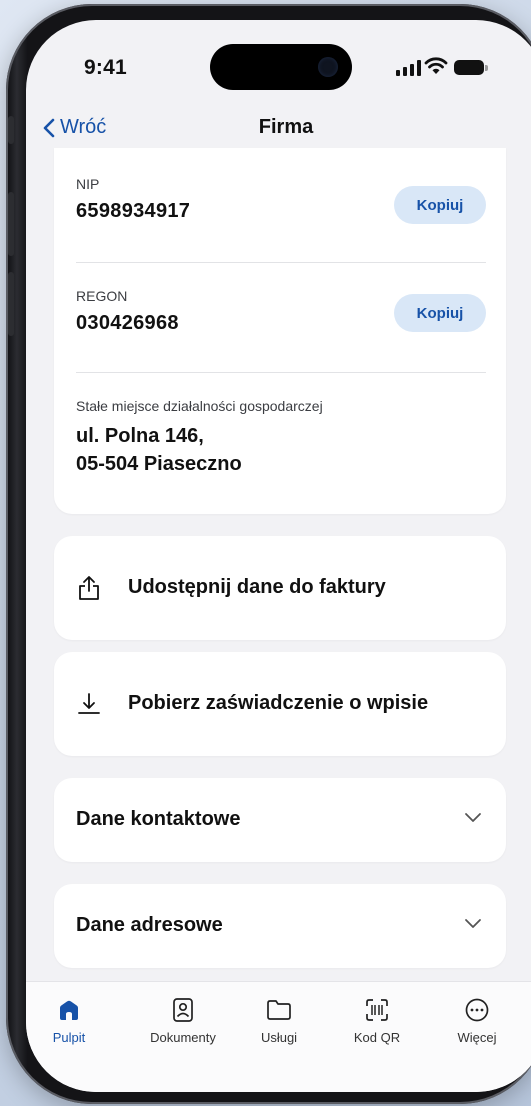 This screenshot has width=531, height=1106. I want to click on status-time: 9:41, so click(105, 67).